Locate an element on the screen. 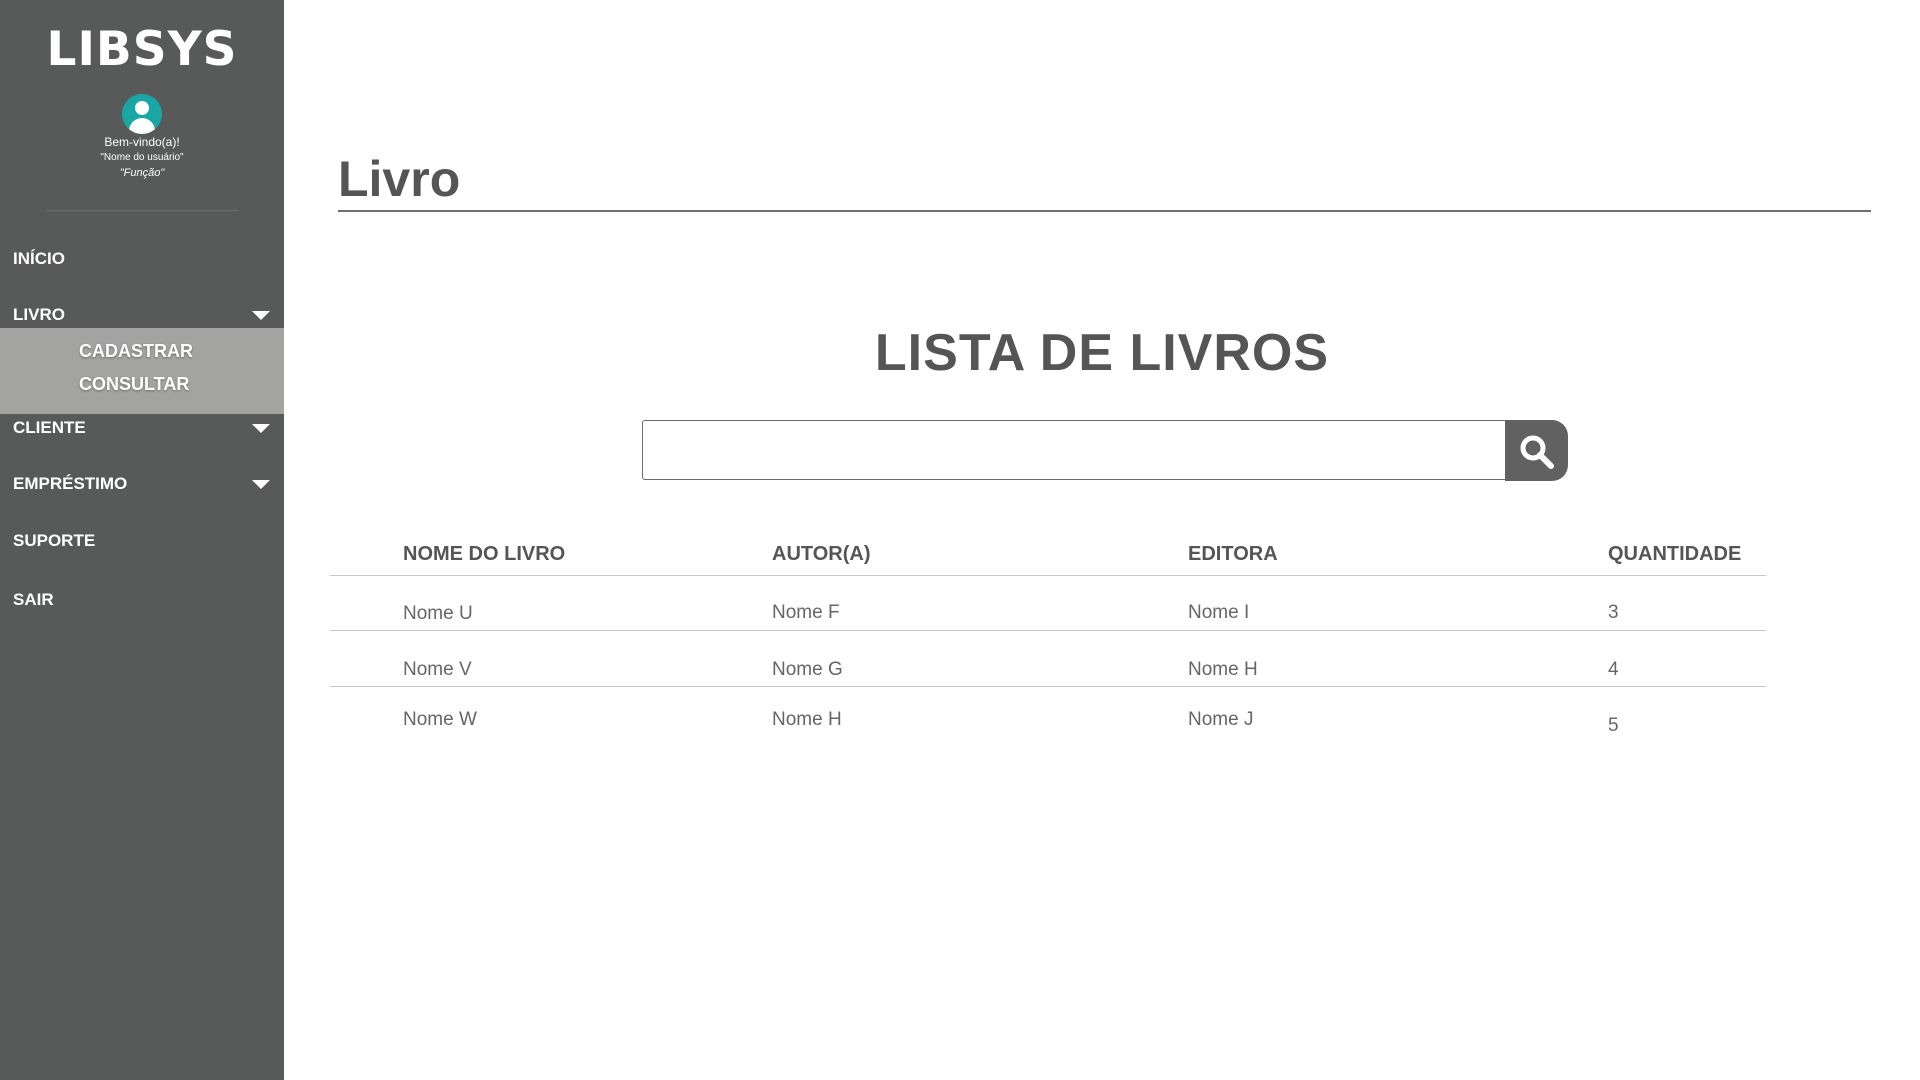 The image size is (1920, 1080). page-title: Livro is located at coordinates (399, 179).